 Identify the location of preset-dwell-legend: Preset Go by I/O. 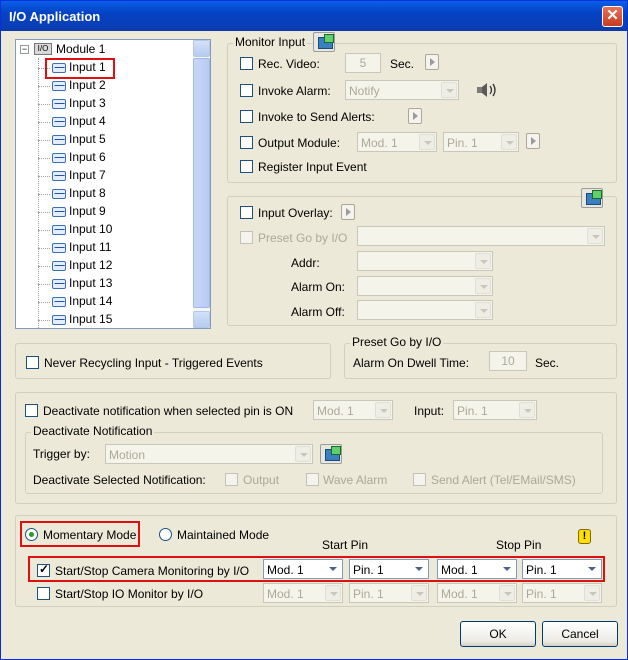
(397, 342).